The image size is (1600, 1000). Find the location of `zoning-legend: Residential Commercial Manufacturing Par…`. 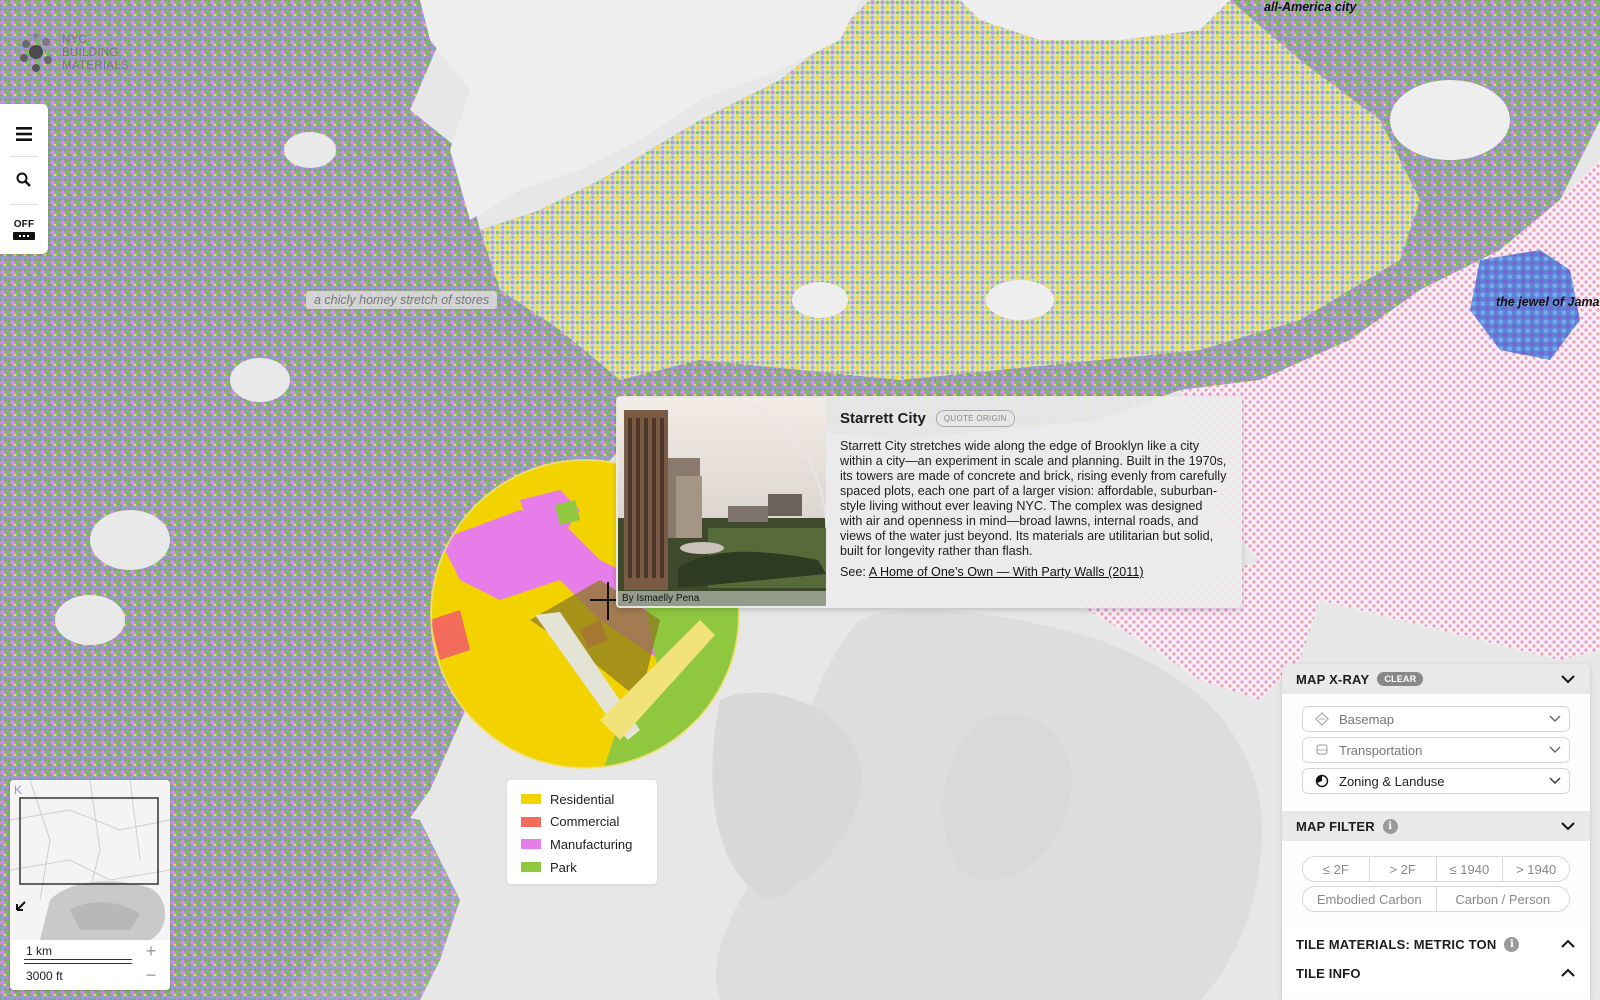

zoning-legend: Residential Commercial Manufacturing Par… is located at coordinates (582, 832).